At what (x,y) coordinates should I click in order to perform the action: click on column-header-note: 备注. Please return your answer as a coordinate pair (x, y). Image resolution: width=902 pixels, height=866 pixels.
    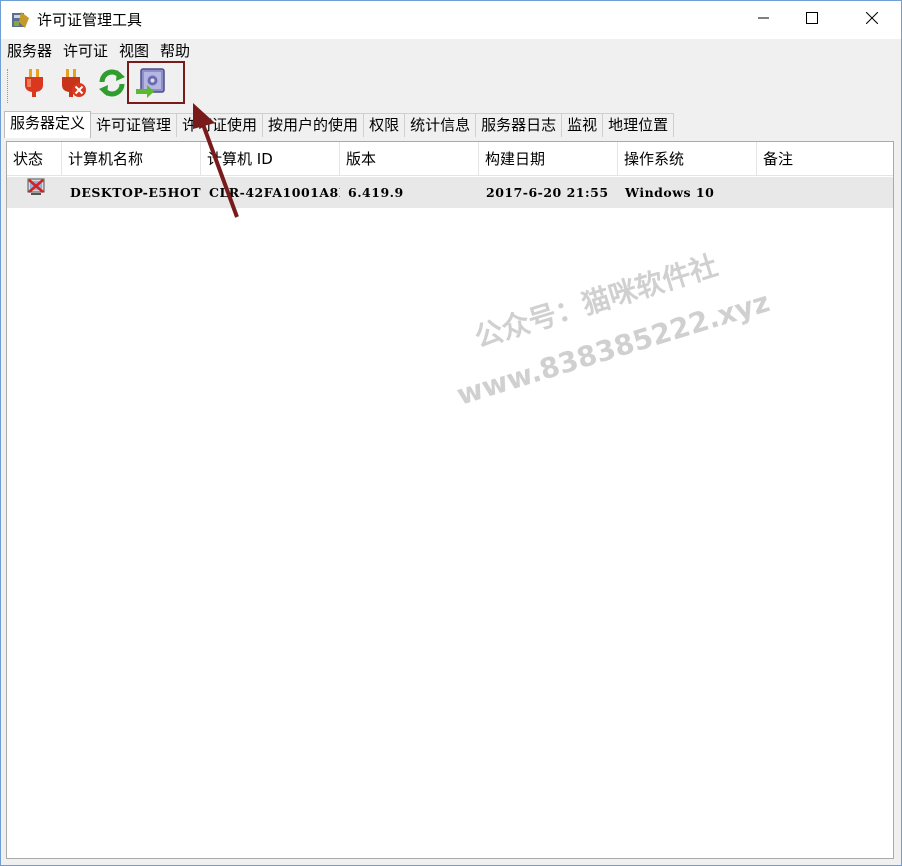
    Looking at the image, I should click on (825, 159).